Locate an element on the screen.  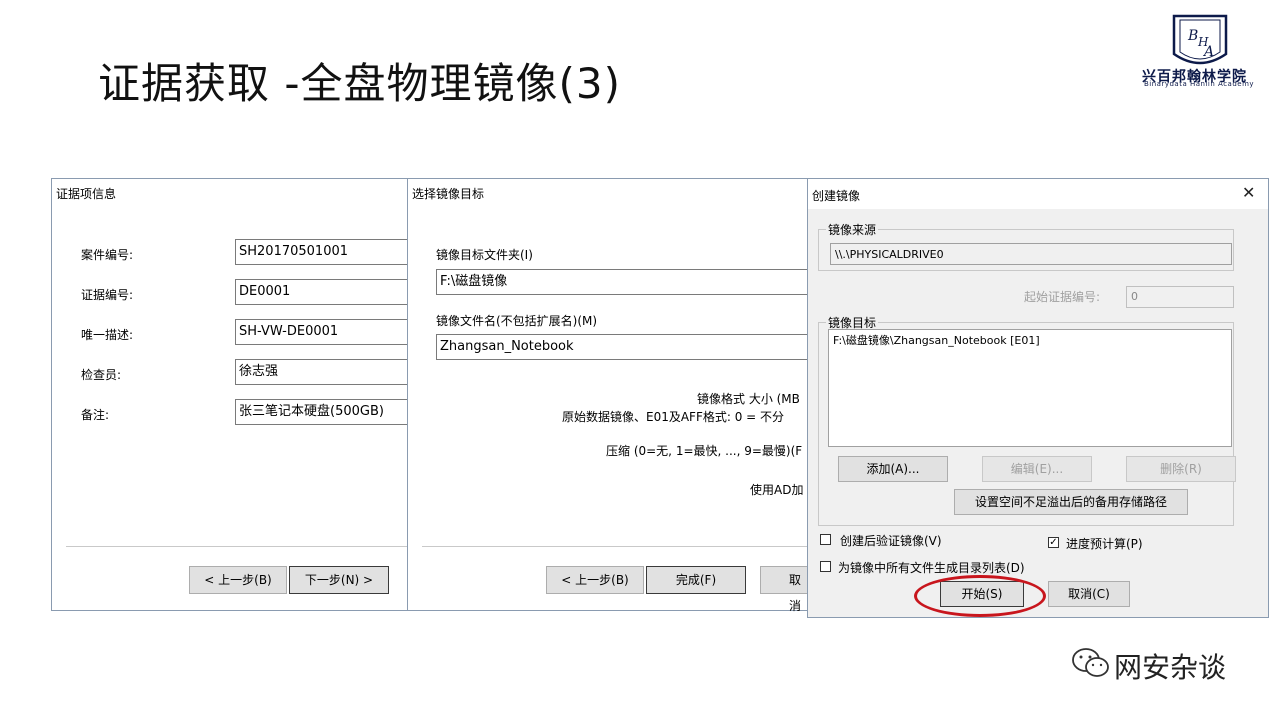
examiner-label: 检查员: is located at coordinates (101, 375).